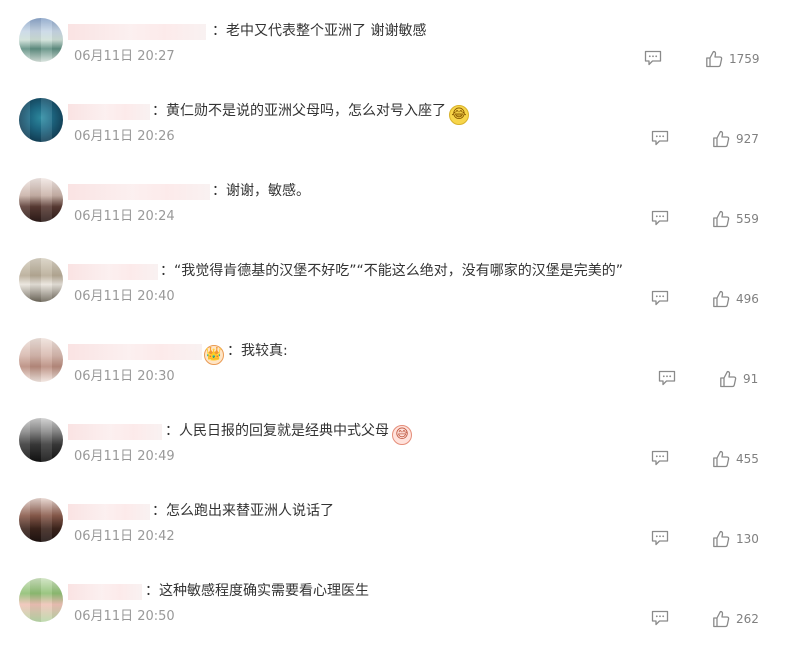  I want to click on comment-text: ：黄仁勋不是说的亚洲父母吗，怎么对号入座了 😂, so click(310, 113).